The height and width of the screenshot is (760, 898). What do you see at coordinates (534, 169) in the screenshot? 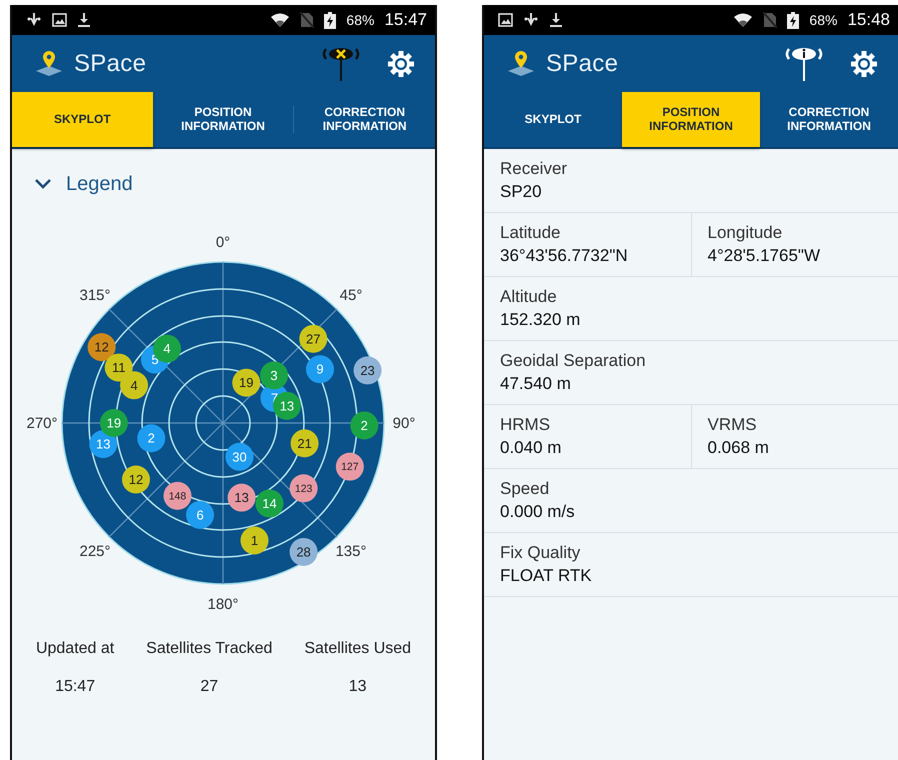
I see `field-label: Receiver` at bounding box center [534, 169].